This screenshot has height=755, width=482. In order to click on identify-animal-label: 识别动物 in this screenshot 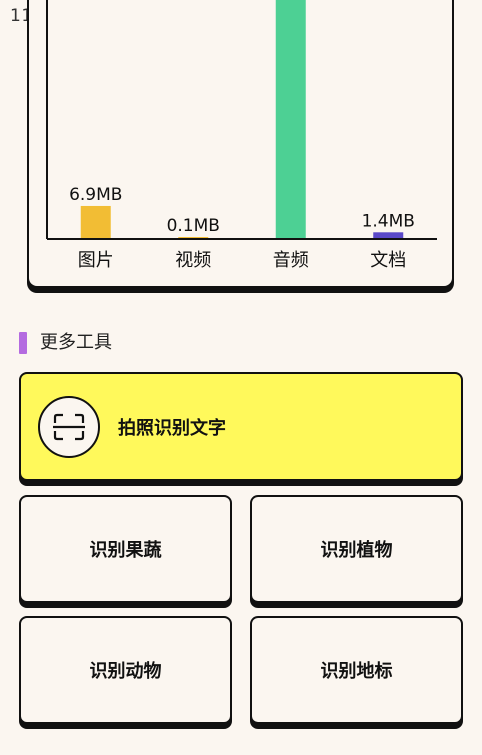, I will do `click(125, 671)`.